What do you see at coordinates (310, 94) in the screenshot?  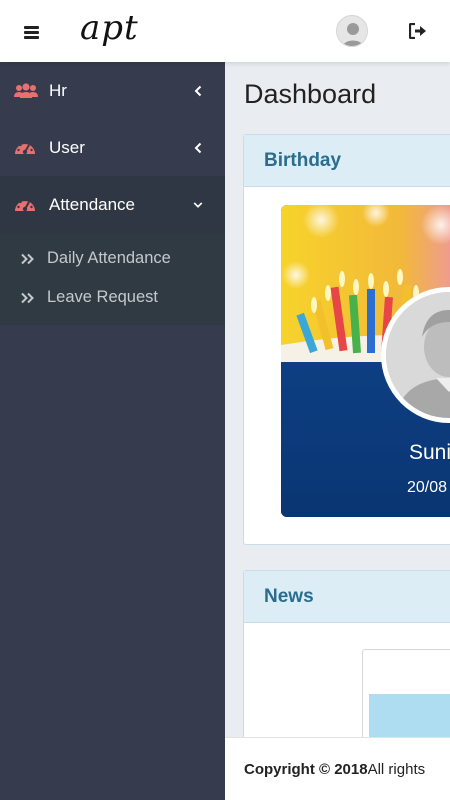 I see `page-title: Dashboard` at bounding box center [310, 94].